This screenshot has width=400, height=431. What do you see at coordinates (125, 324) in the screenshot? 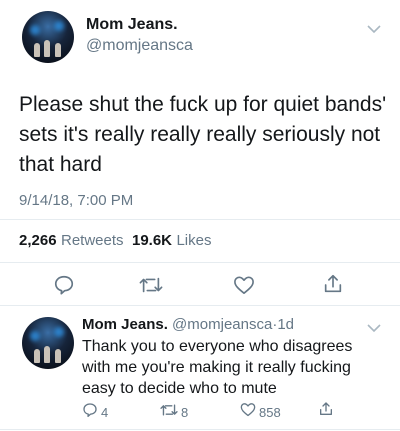
I see `reply-author-name: Mom Jeans.` at bounding box center [125, 324].